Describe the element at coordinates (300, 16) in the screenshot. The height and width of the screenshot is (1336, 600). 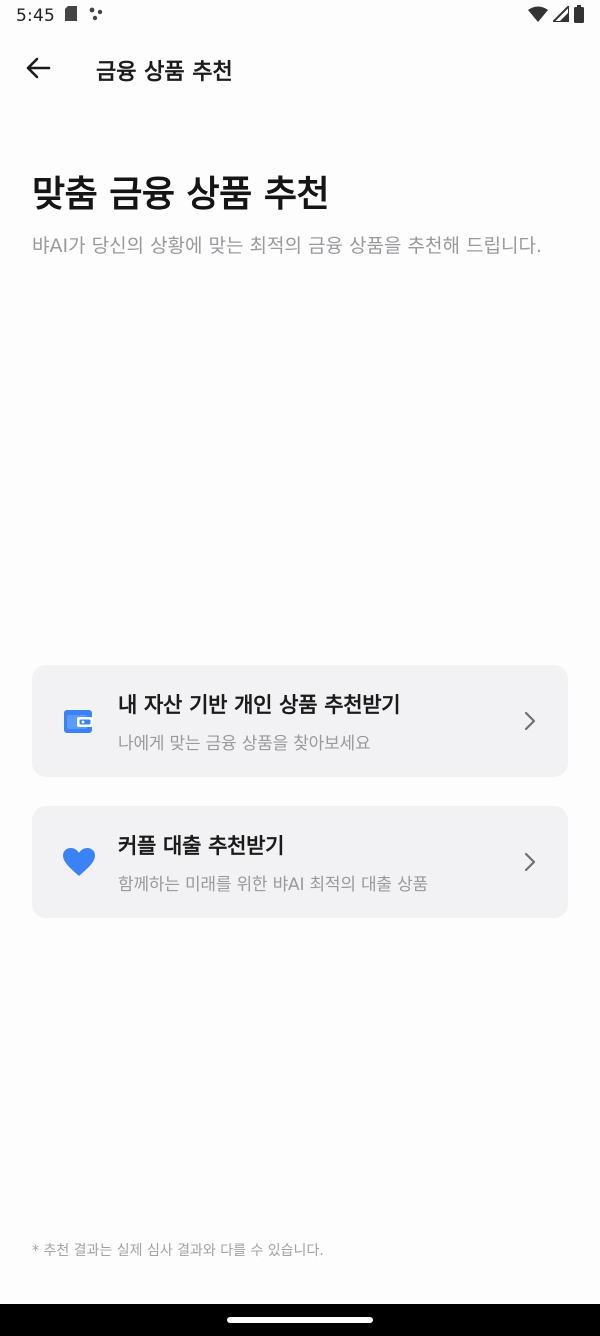
I see `status-bar: 5:45` at that location.